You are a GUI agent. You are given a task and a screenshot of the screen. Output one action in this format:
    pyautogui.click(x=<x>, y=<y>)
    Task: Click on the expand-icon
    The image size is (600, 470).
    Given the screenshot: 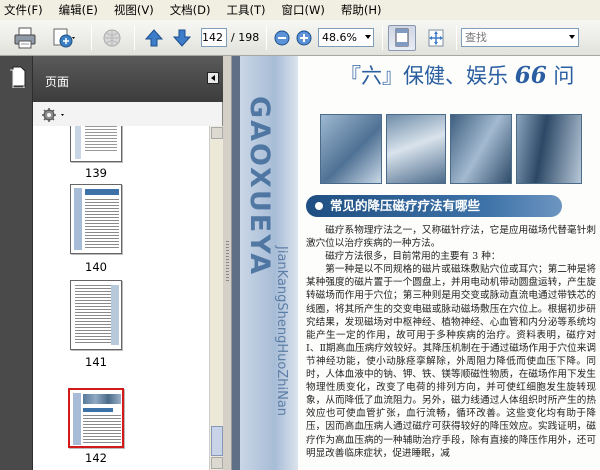 What is the action you would take?
    pyautogui.click(x=436, y=38)
    